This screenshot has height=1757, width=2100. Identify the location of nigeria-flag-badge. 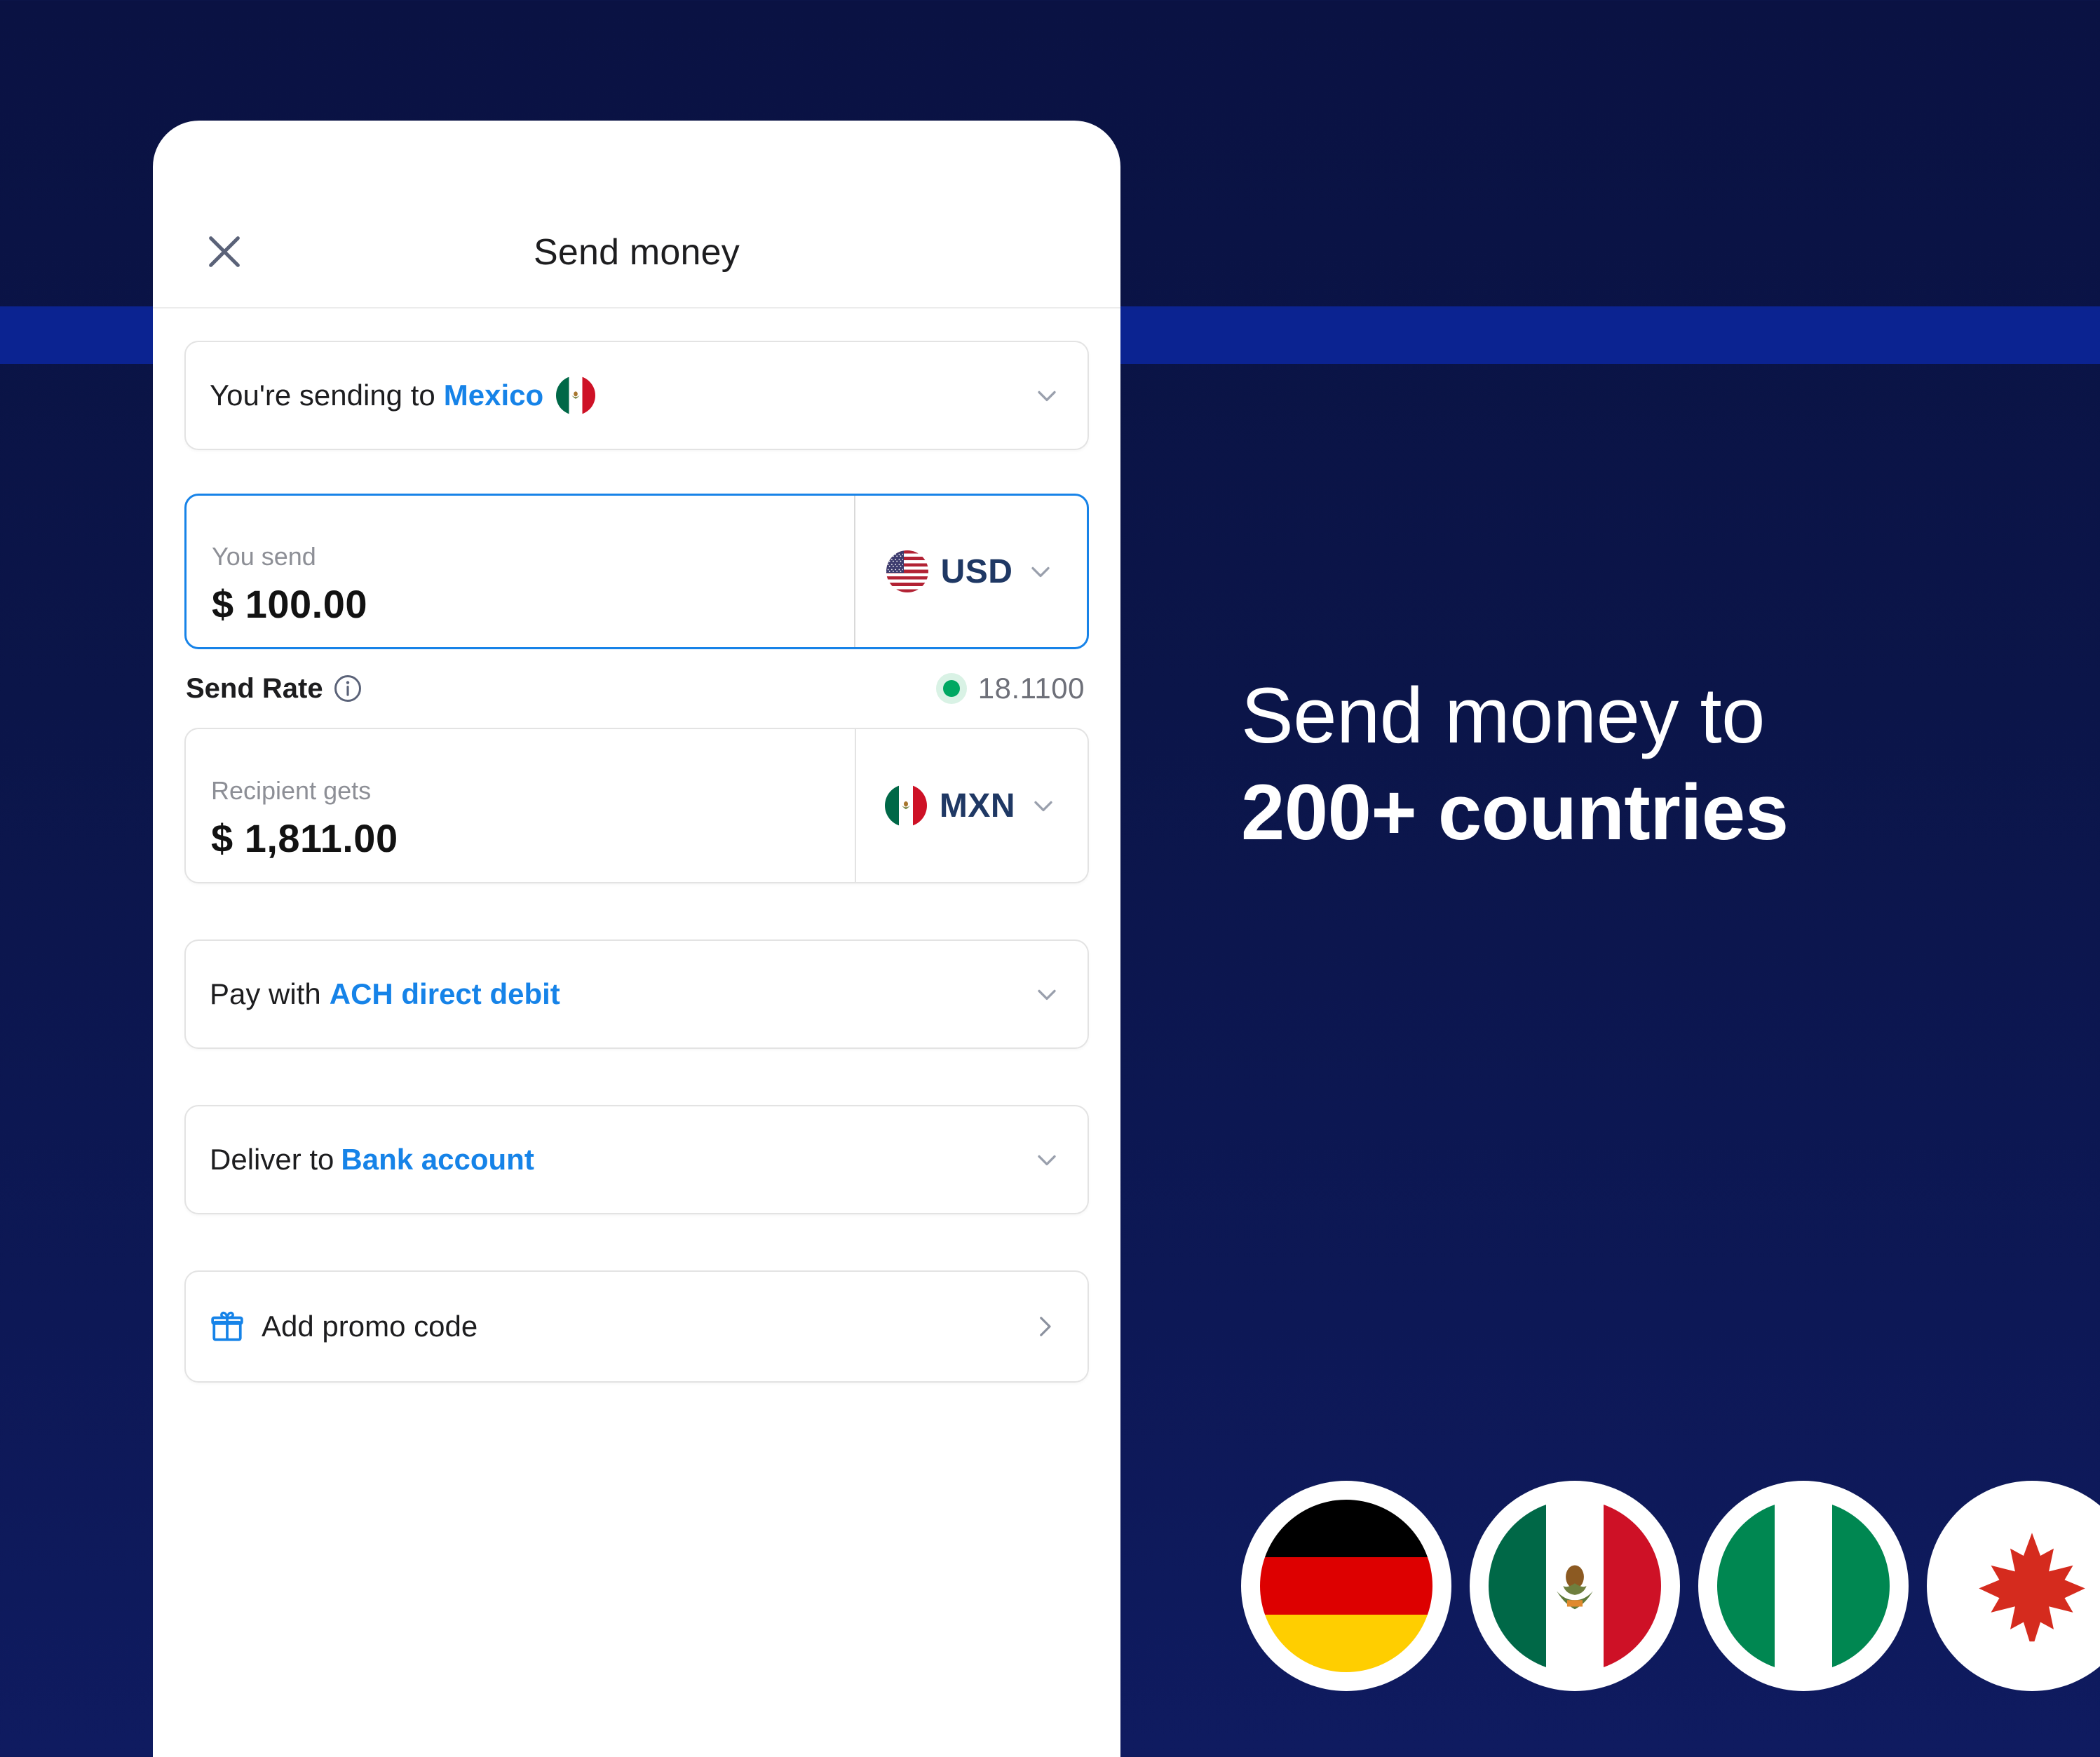
(1803, 1586).